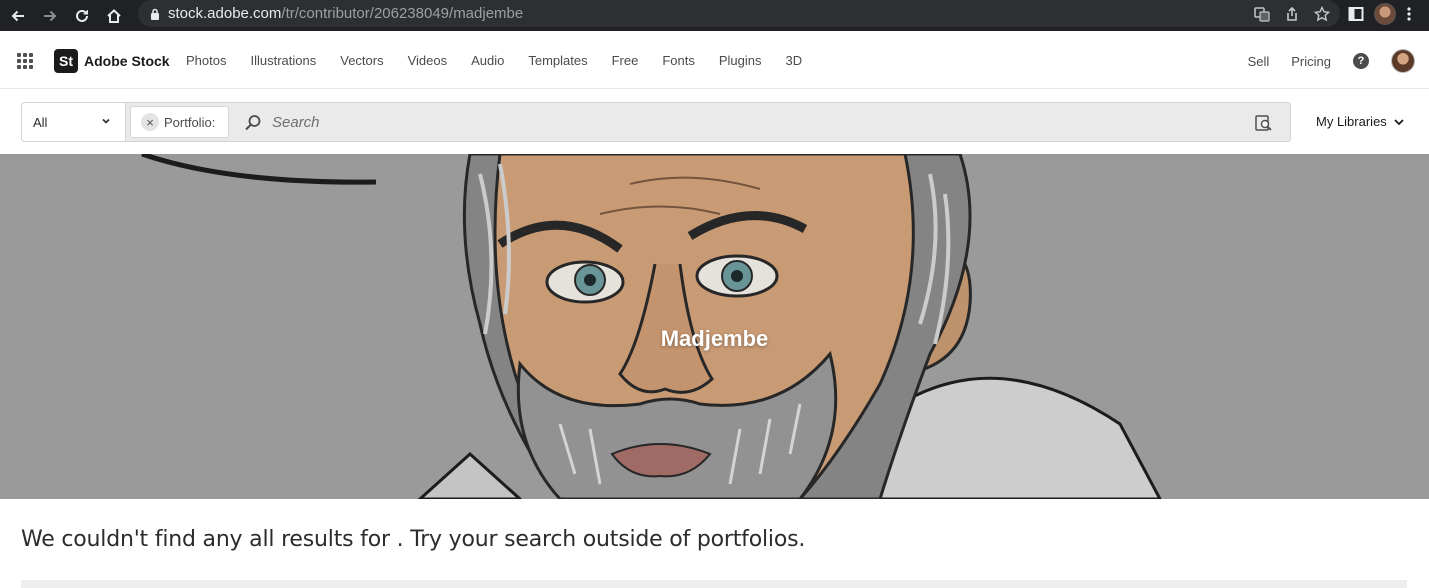  What do you see at coordinates (283, 60) in the screenshot?
I see `nav-illustrations: Illustrations` at bounding box center [283, 60].